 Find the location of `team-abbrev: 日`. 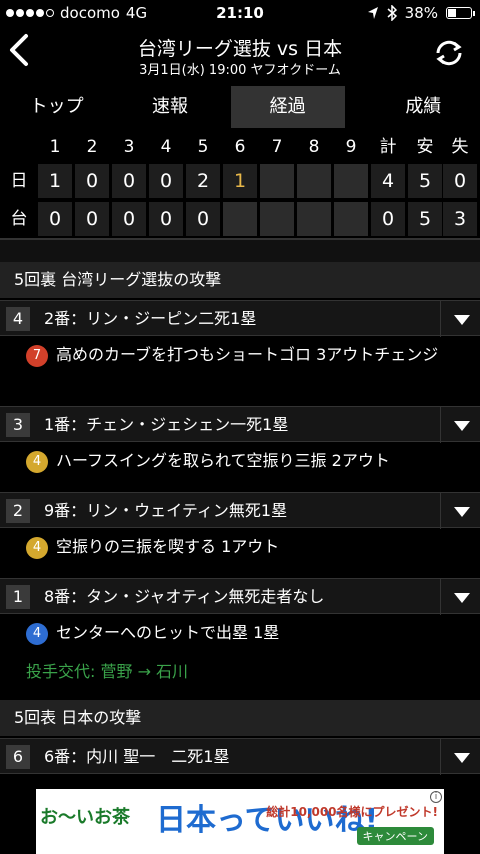

team-abbrev: 日 is located at coordinates (19, 181).